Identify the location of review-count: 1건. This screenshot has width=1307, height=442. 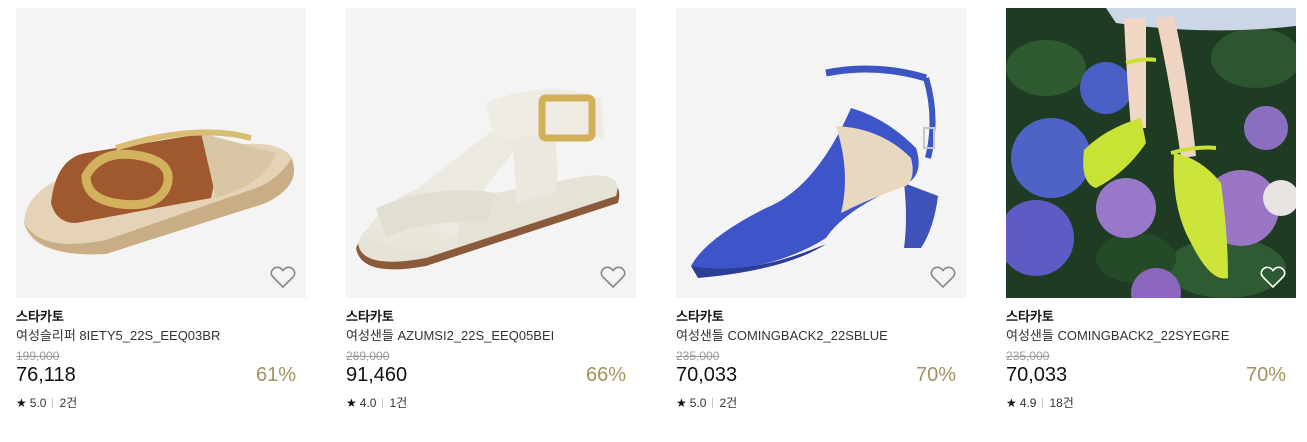
(398, 403).